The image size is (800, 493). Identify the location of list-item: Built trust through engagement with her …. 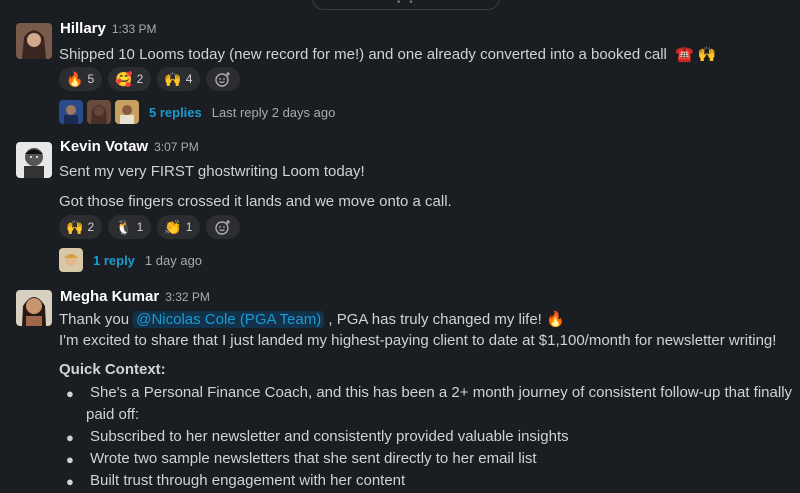
(248, 480).